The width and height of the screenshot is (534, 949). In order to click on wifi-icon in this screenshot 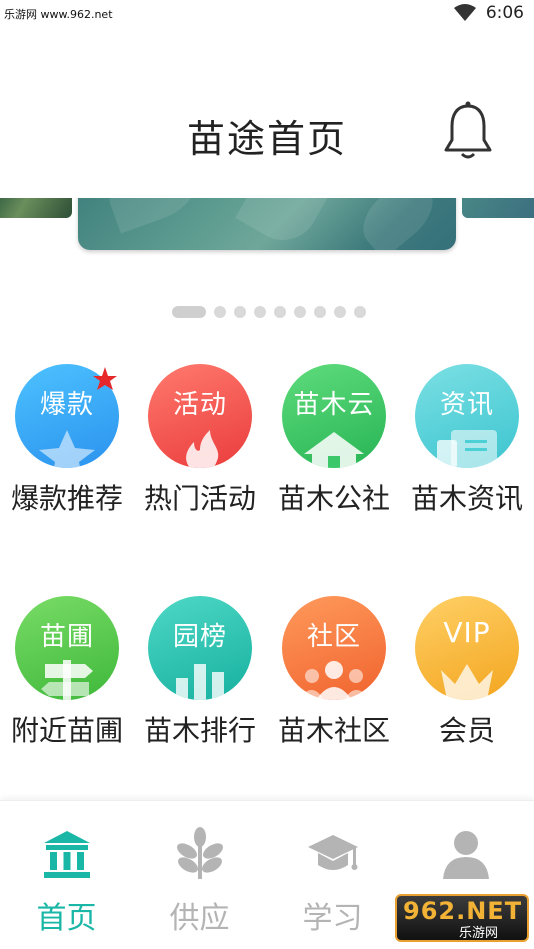, I will do `click(464, 12)`.